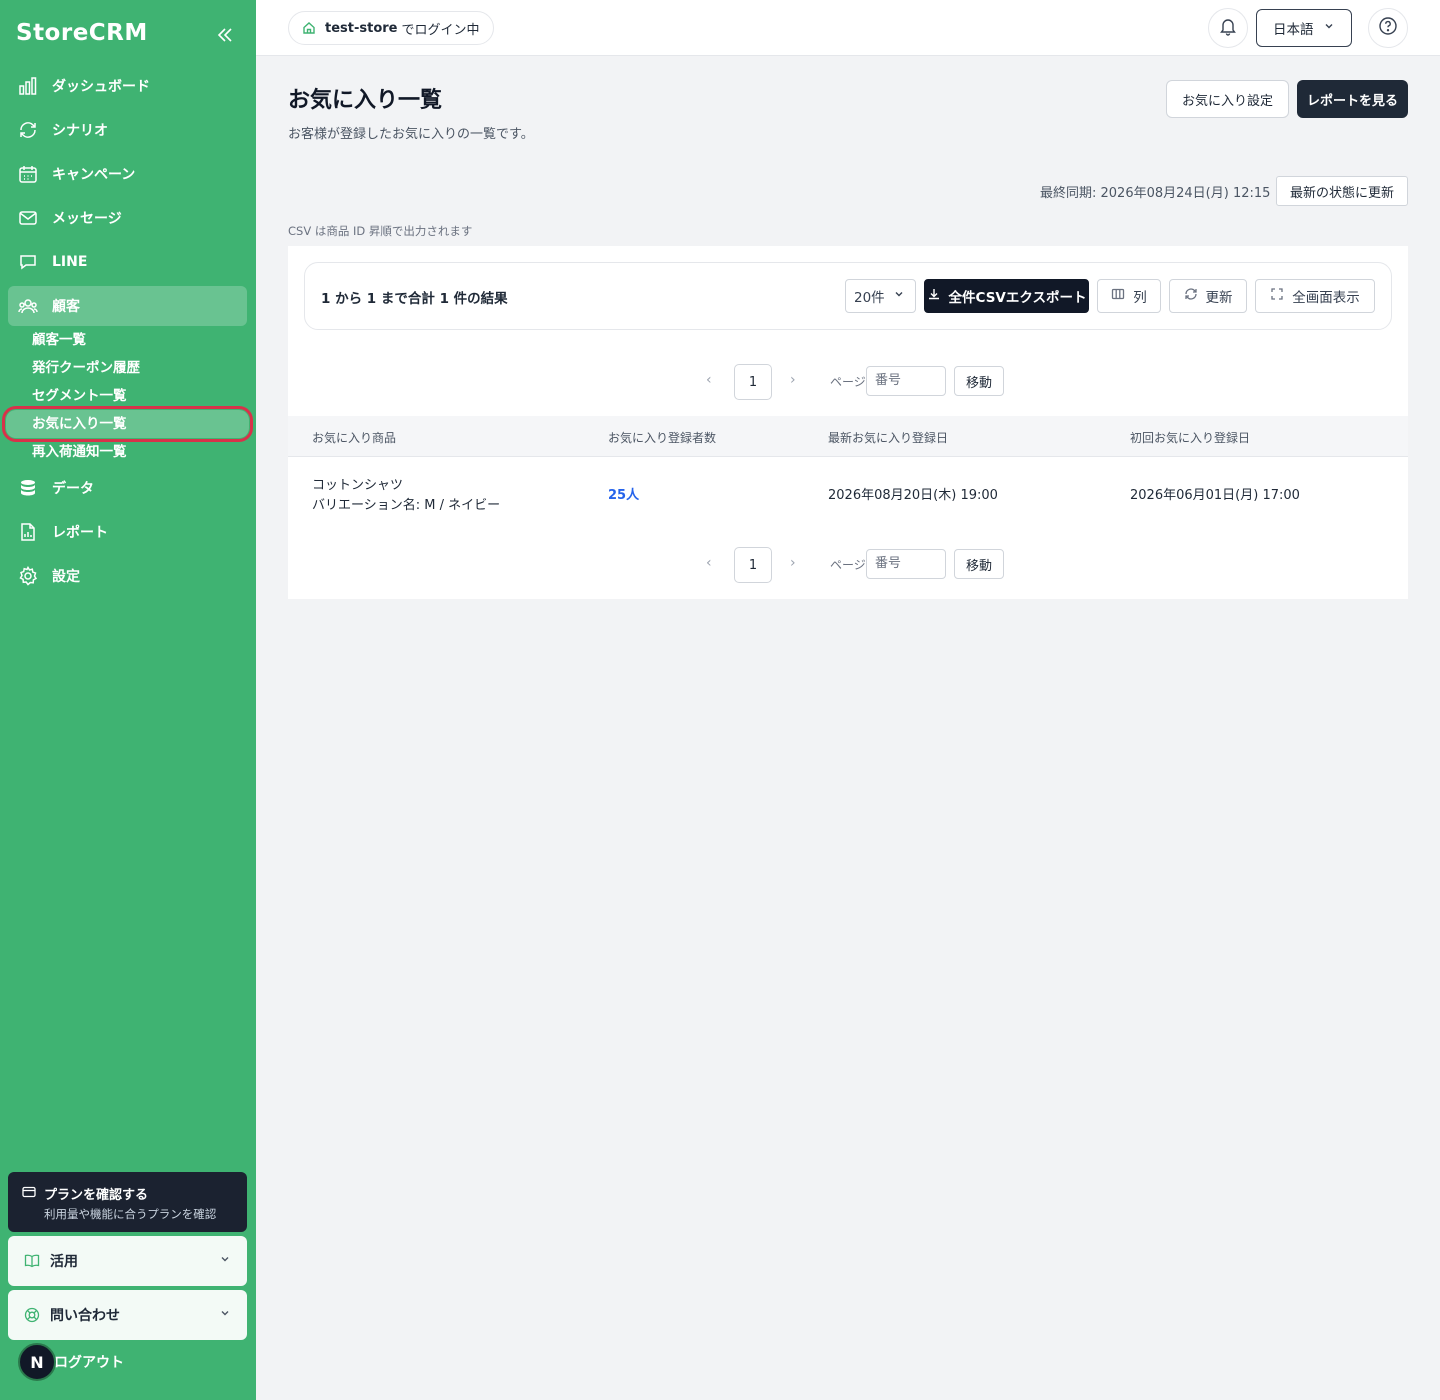  I want to click on nav-label: ダッシュボード, so click(101, 87).